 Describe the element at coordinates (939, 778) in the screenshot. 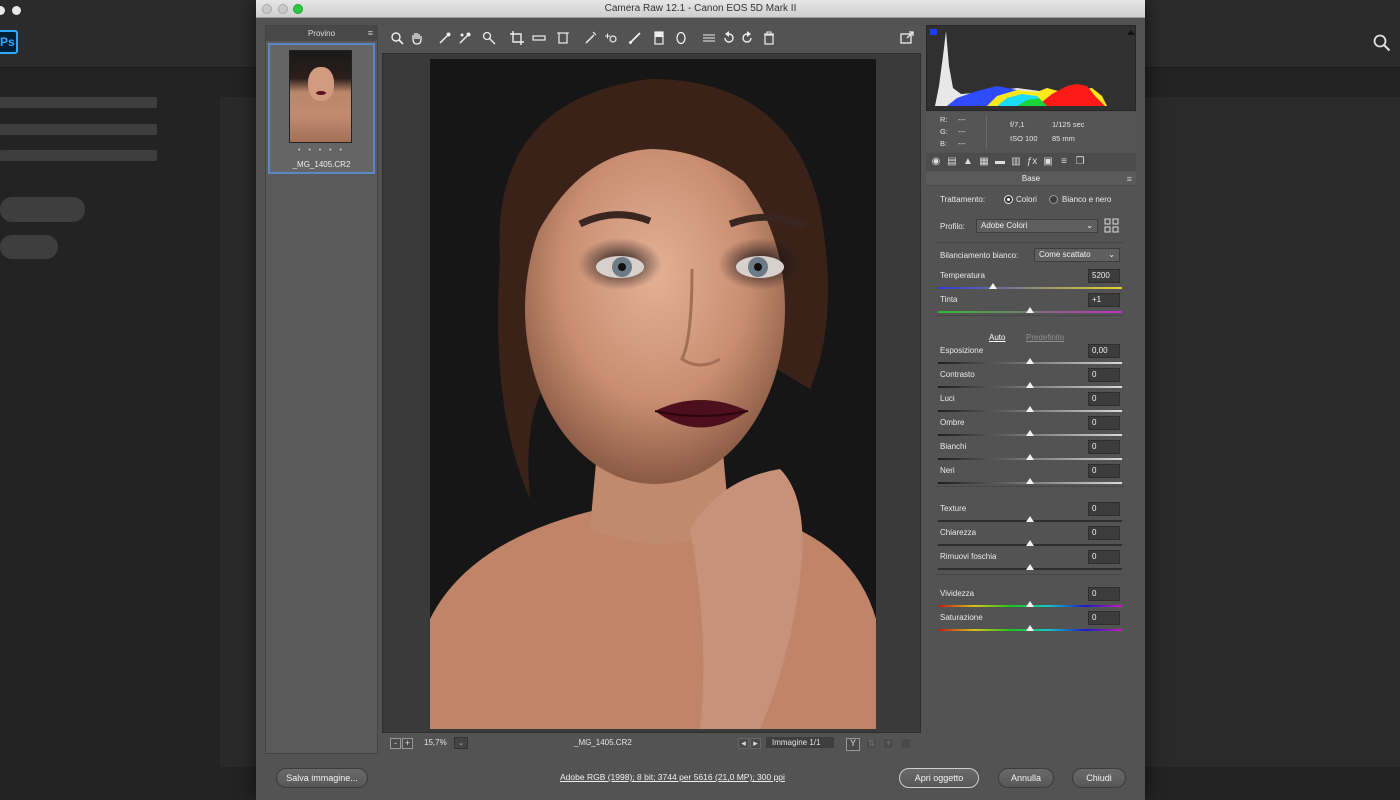

I see `open-object-button: Apri oggetto` at that location.